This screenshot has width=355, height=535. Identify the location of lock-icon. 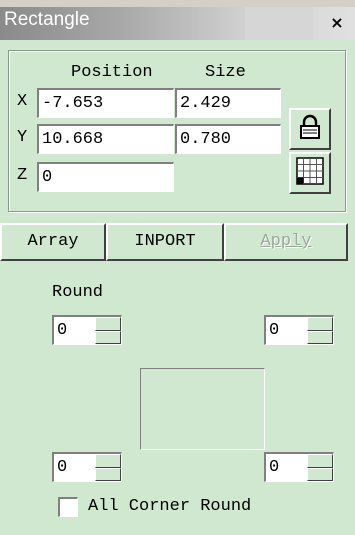
(310, 129).